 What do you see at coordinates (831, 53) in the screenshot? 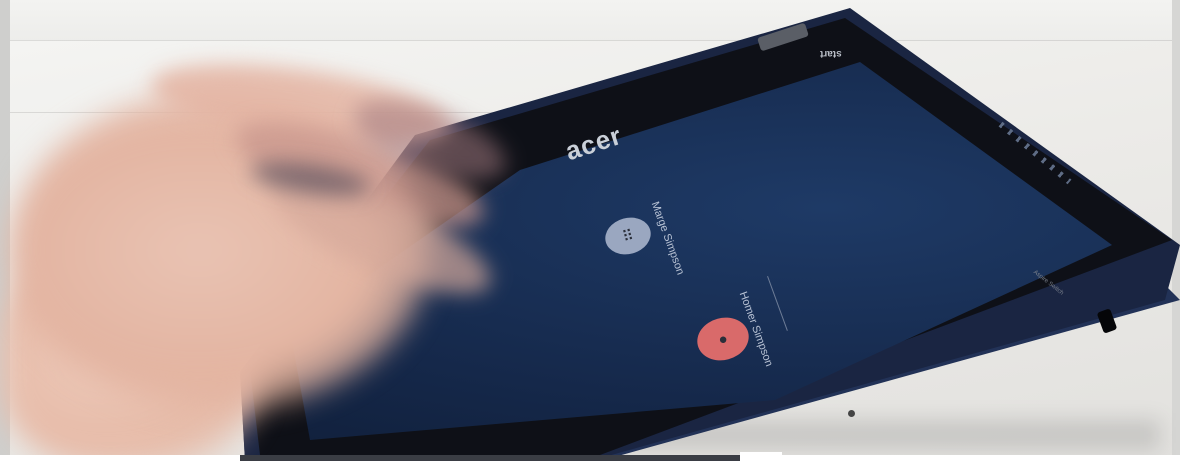
I see `sticker-logo: start` at bounding box center [831, 53].